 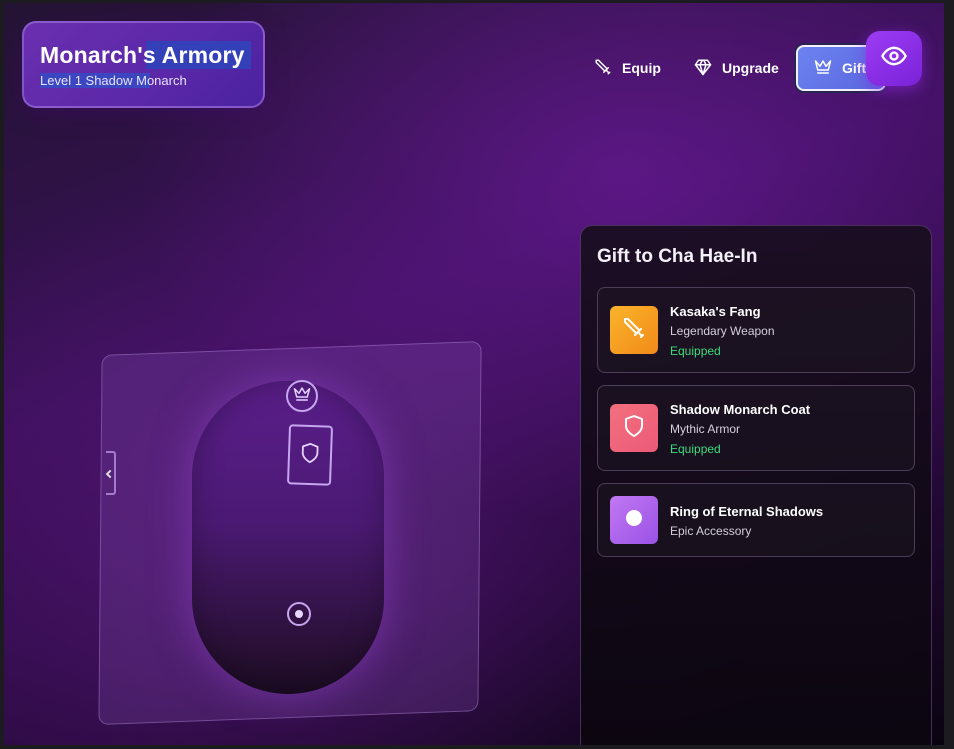 What do you see at coordinates (740, 409) in the screenshot?
I see `item-name: Shadow Monarch Coat` at bounding box center [740, 409].